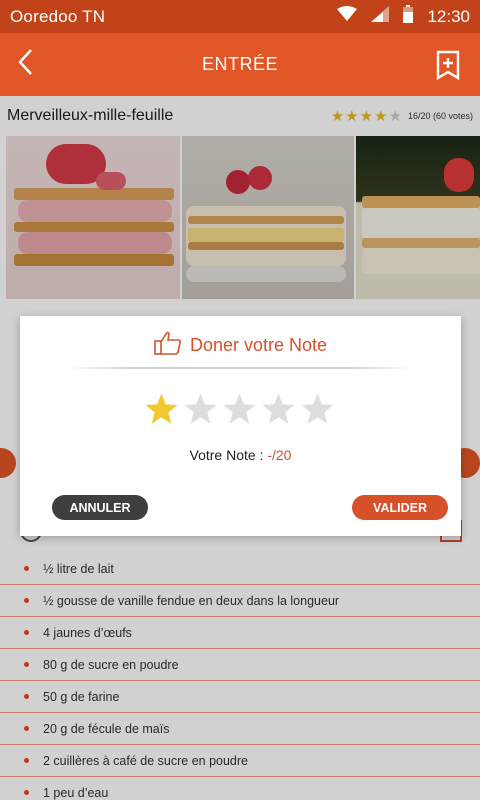  I want to click on back-button, so click(25, 64).